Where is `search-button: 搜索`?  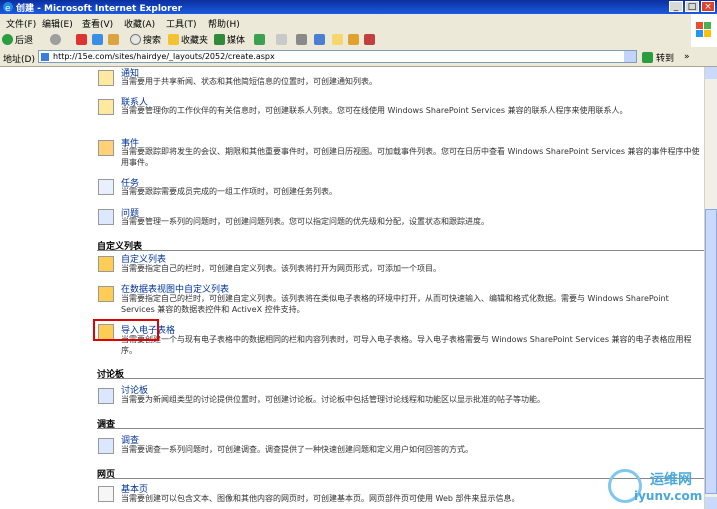 search-button: 搜索 is located at coordinates (145, 39).